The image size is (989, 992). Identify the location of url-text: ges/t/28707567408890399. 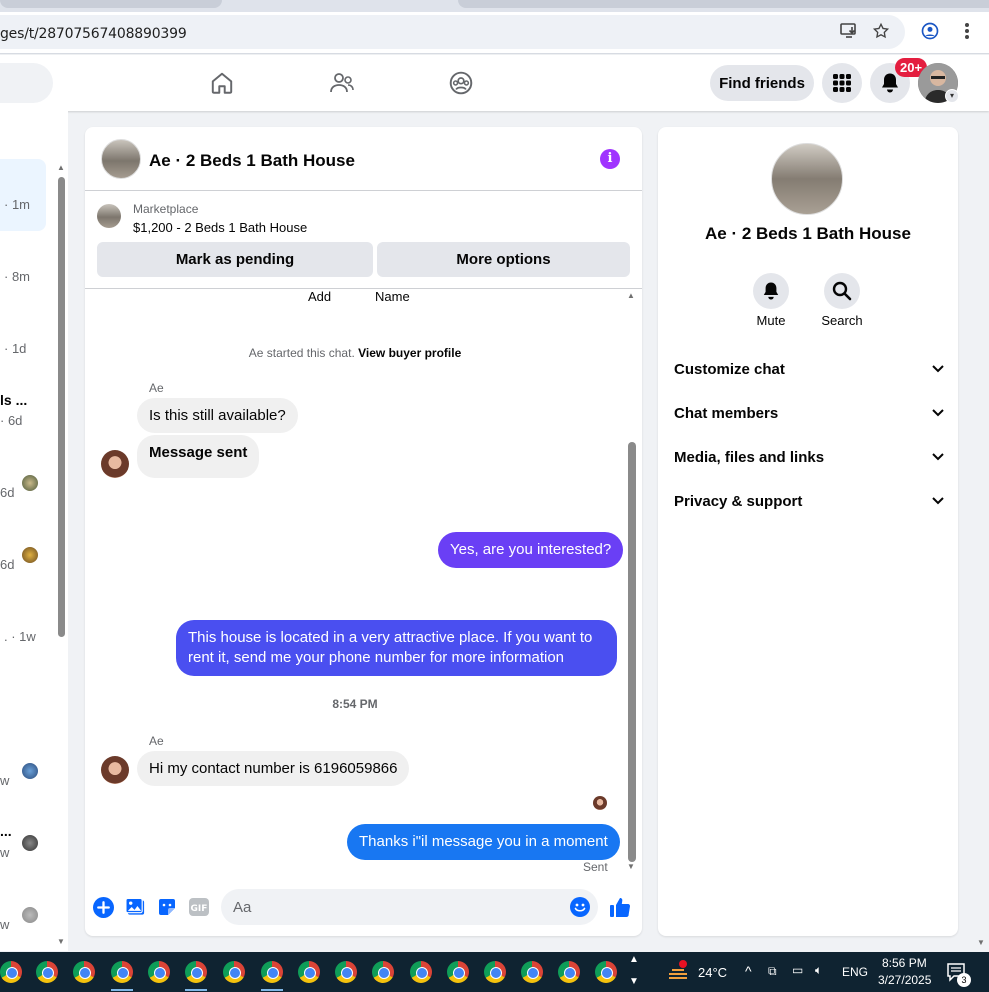
(93, 34).